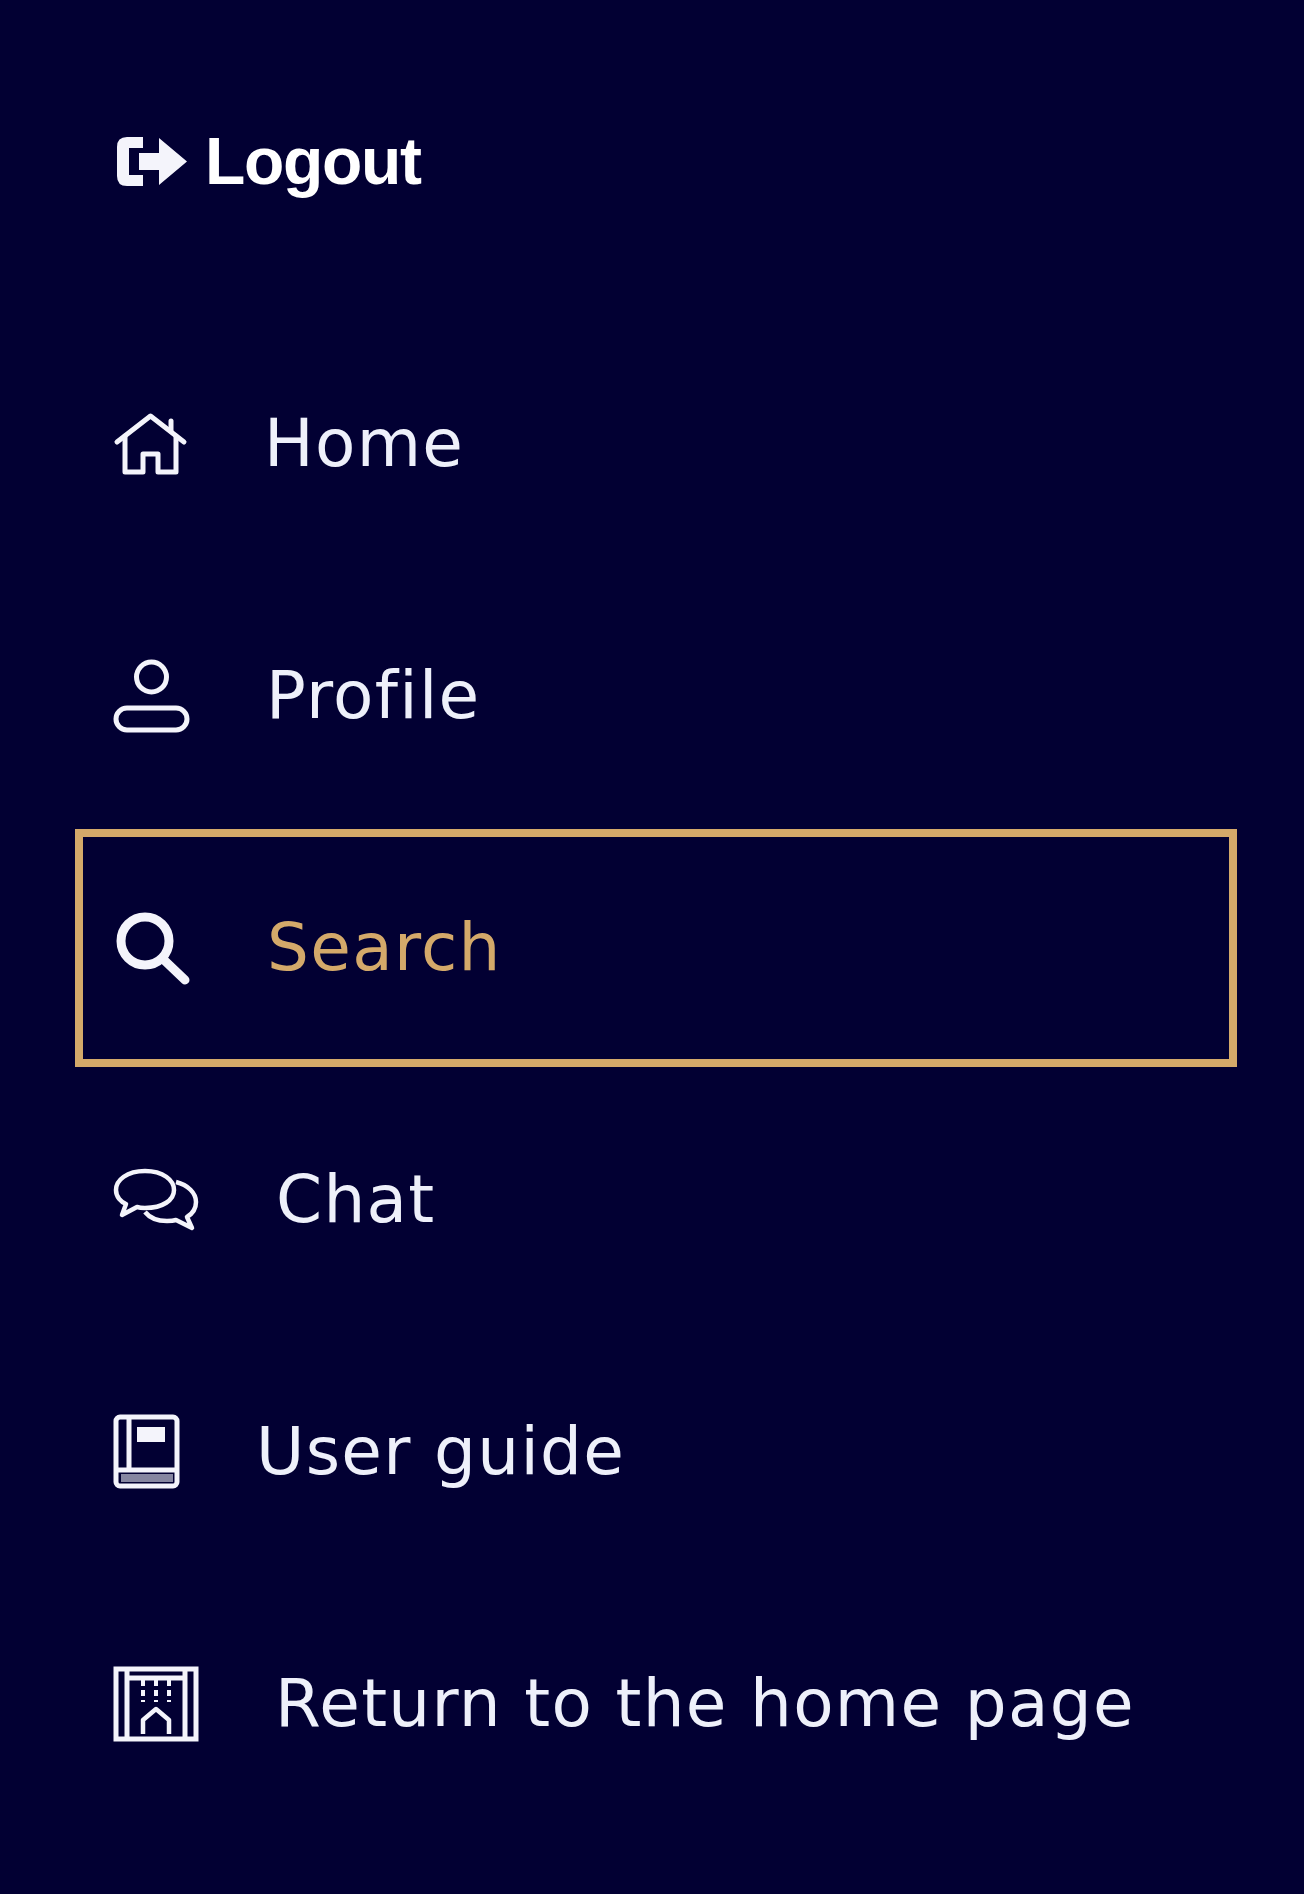  What do you see at coordinates (150, 443) in the screenshot?
I see `home-icon` at bounding box center [150, 443].